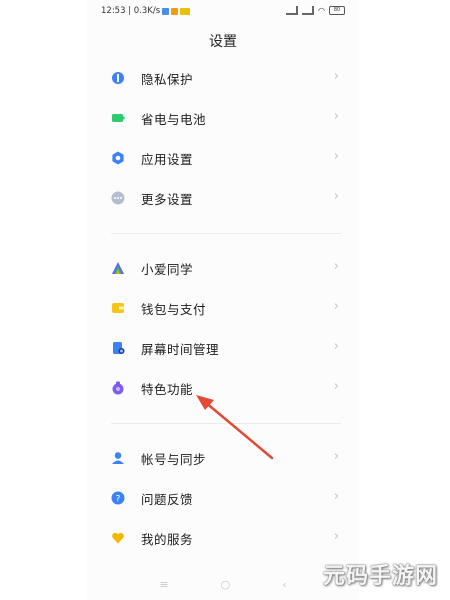 This screenshot has width=450, height=600. What do you see at coordinates (174, 119) in the screenshot?
I see `settings-item-label: 省电与电池` at bounding box center [174, 119].